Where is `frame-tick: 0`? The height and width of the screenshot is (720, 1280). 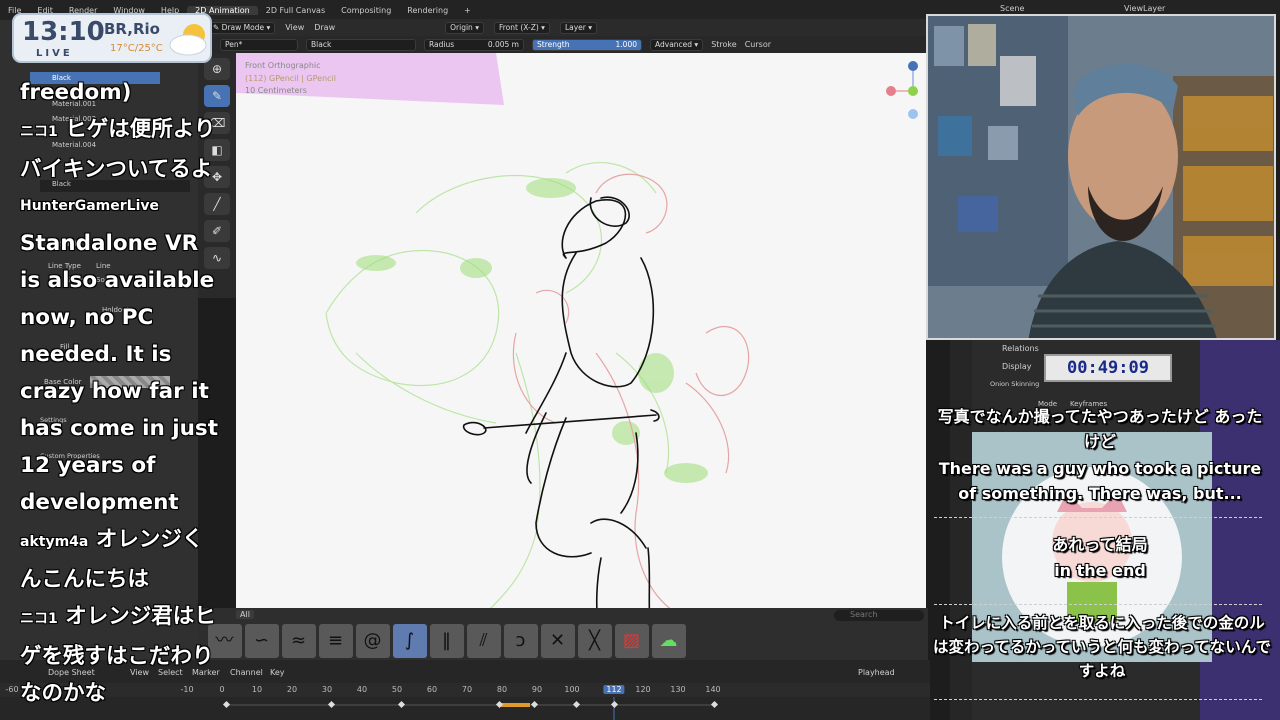
frame-tick: 0 is located at coordinates (222, 689).